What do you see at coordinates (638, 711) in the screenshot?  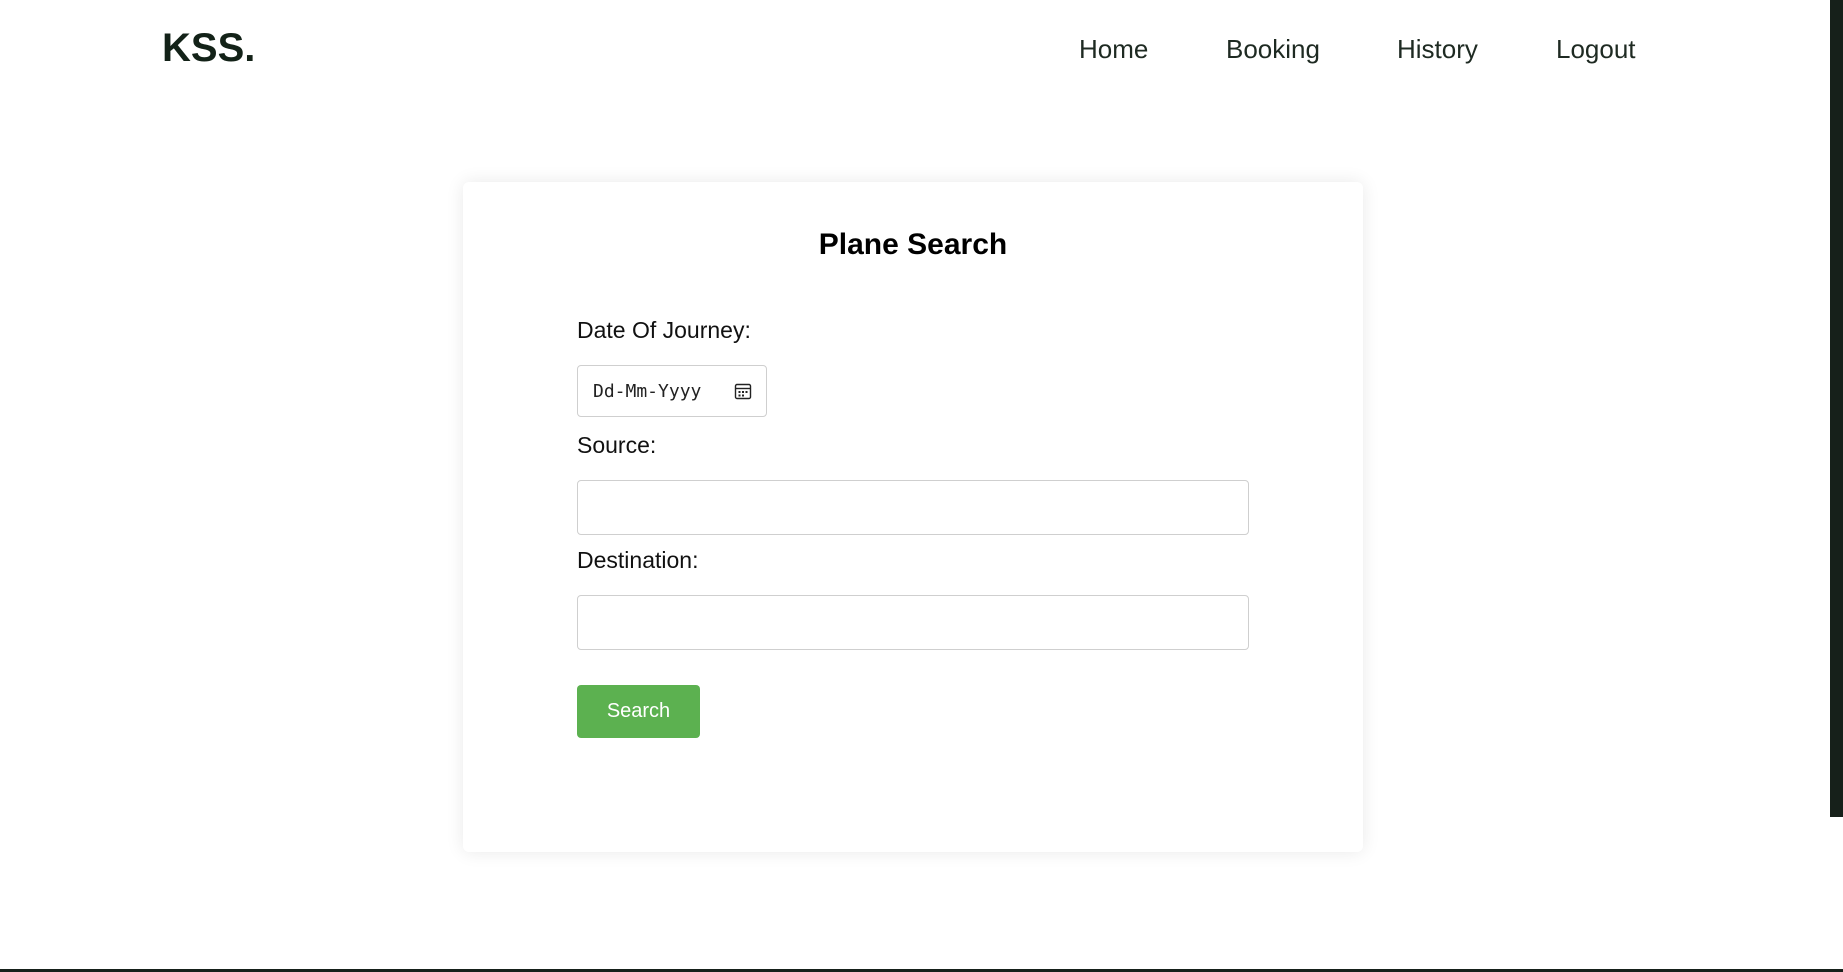 I see `search-button: Search` at bounding box center [638, 711].